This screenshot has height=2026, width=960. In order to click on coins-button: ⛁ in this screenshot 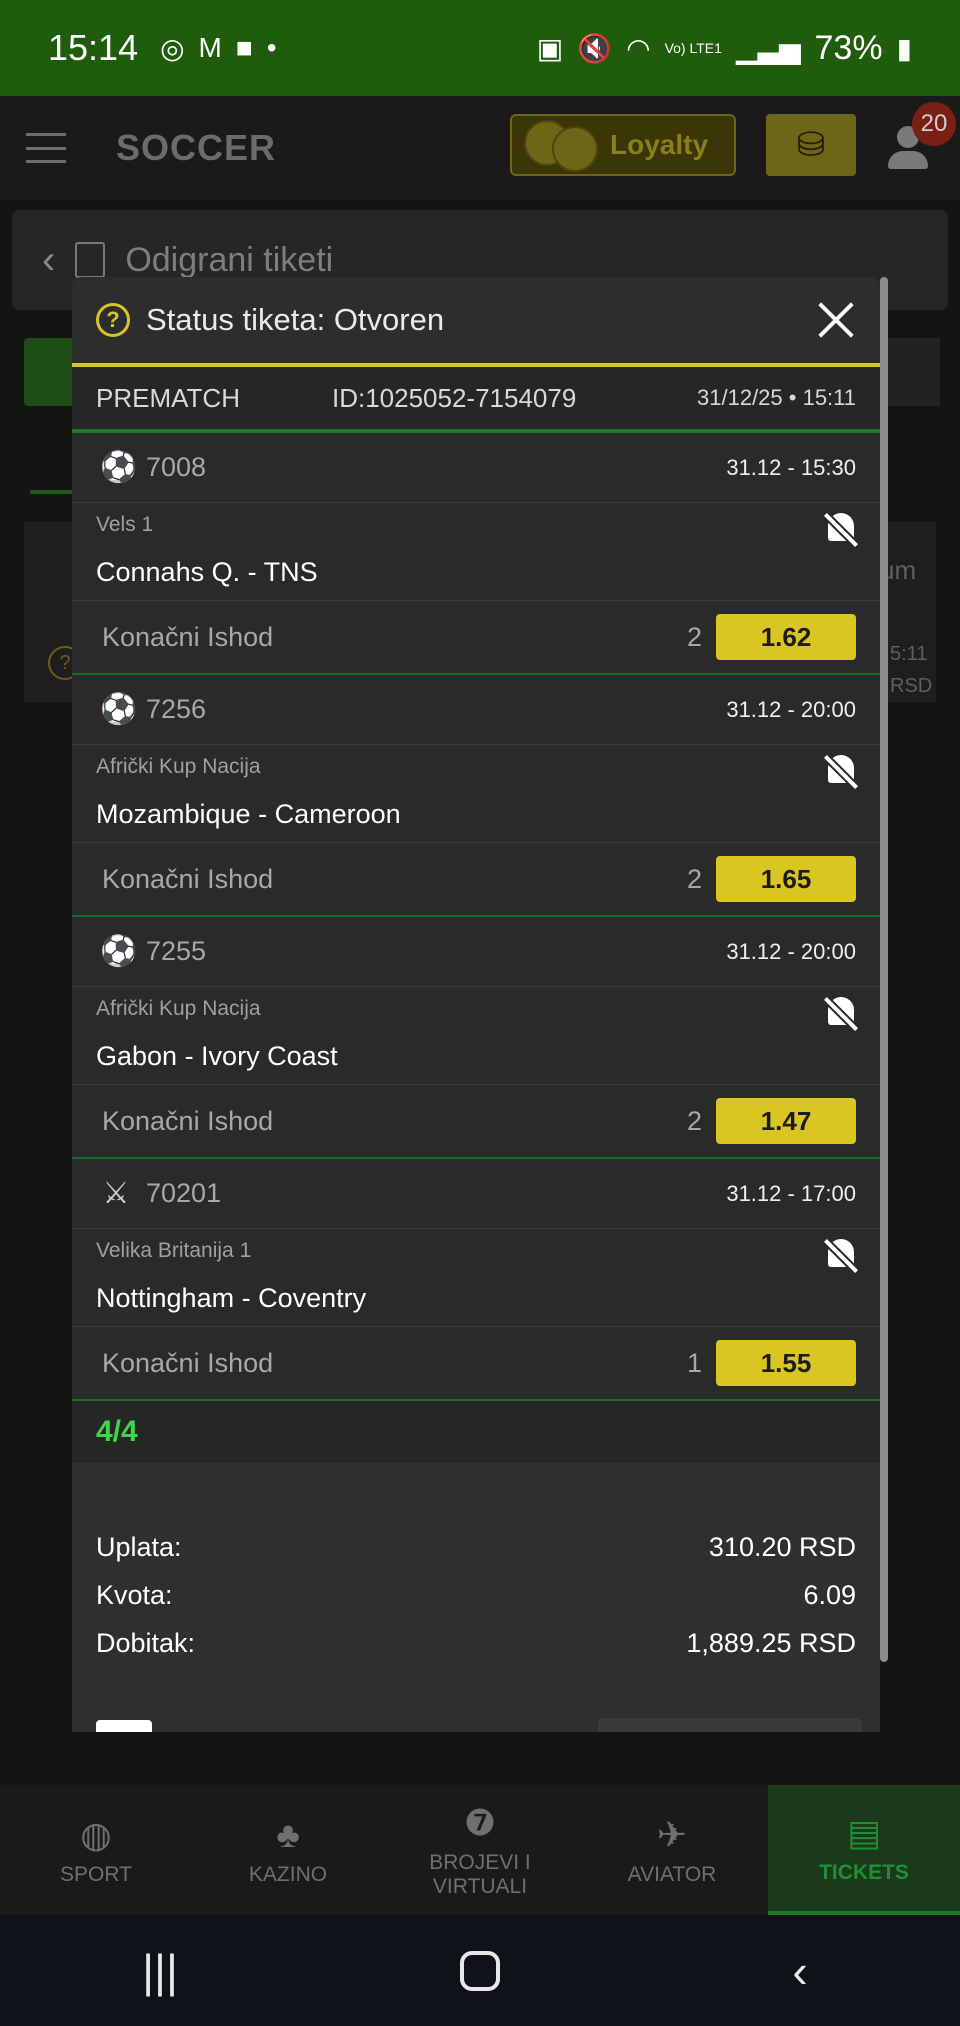, I will do `click(811, 145)`.